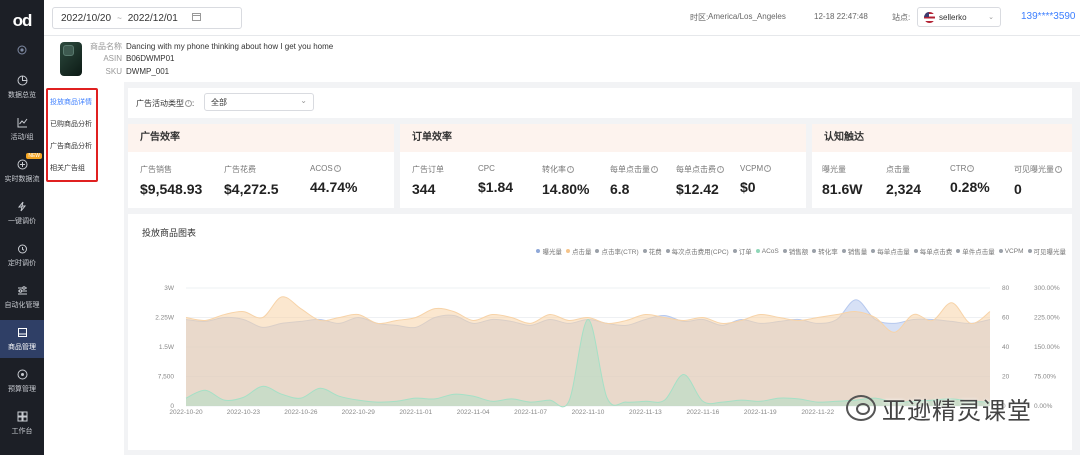  I want to click on metric-value: 81.6W, so click(842, 189).